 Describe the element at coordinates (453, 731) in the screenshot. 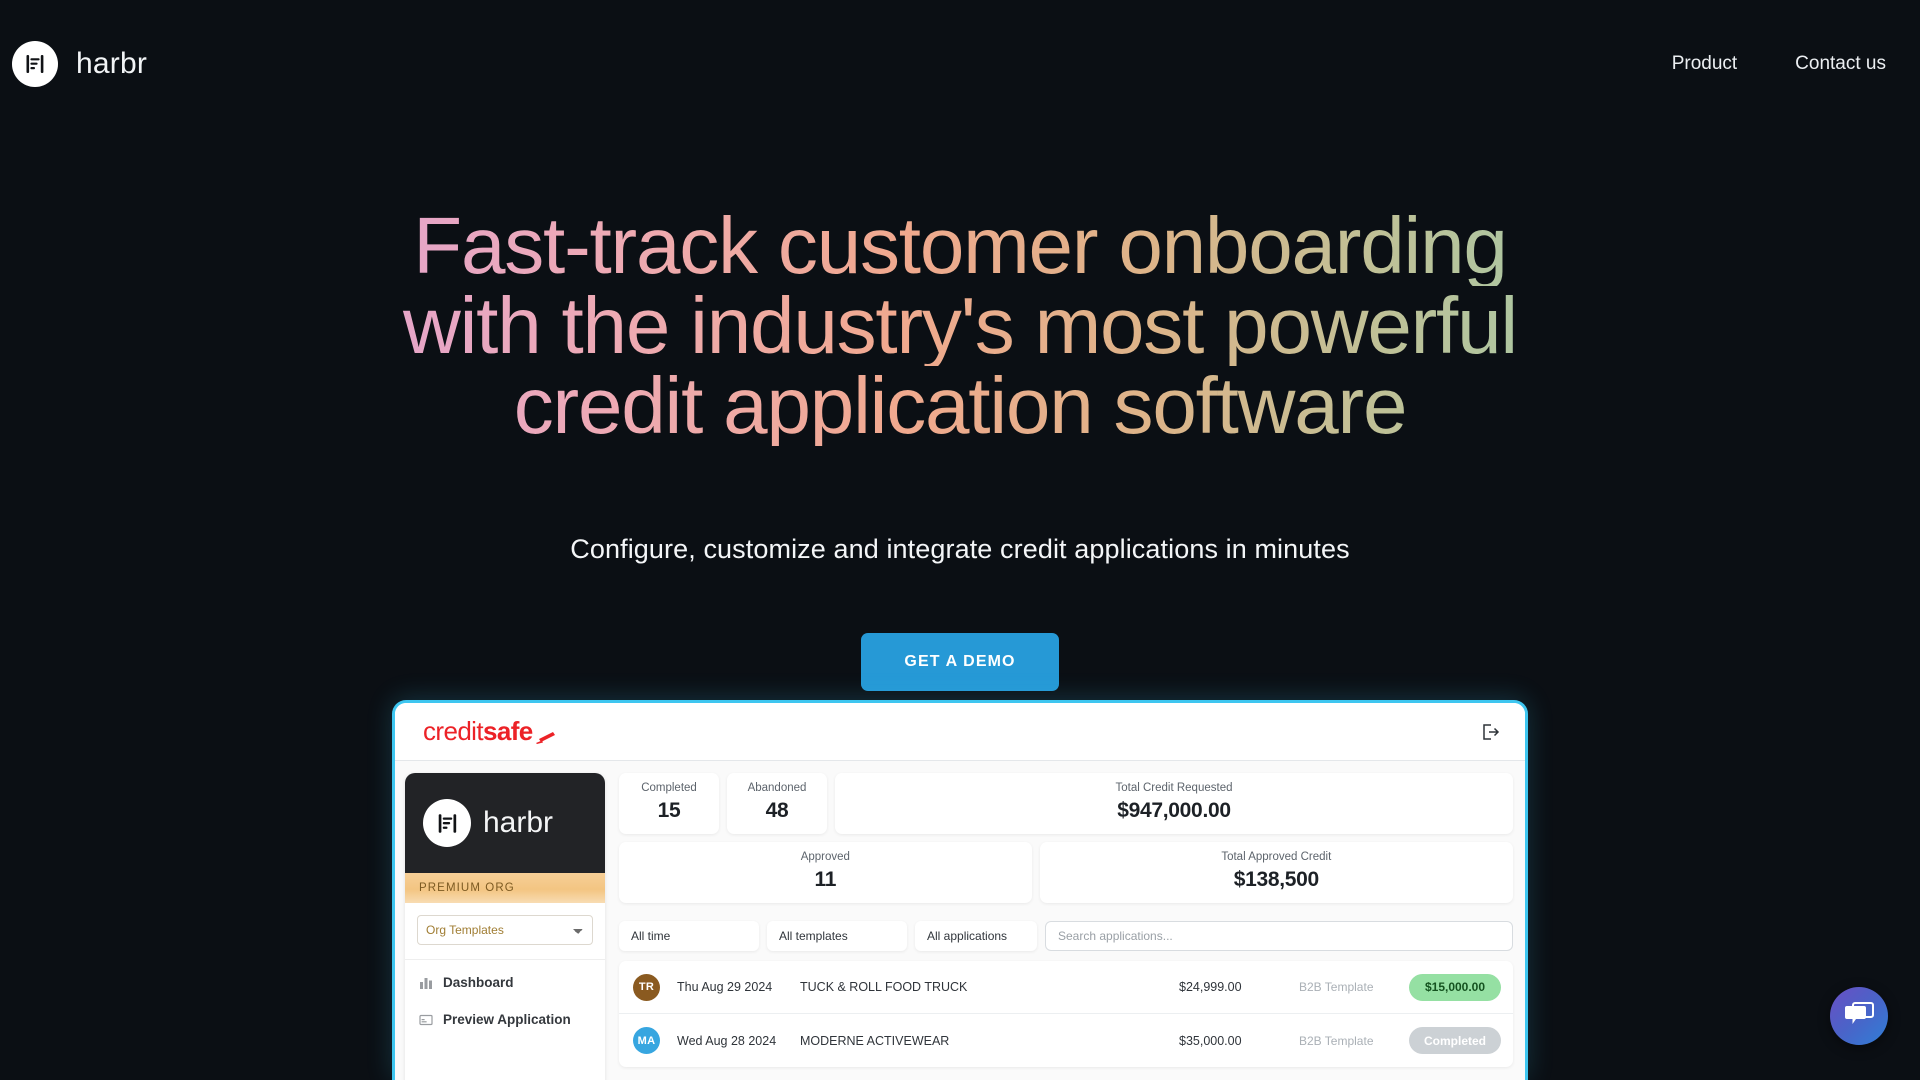

I see `creditsafe-logo-light: credit` at that location.